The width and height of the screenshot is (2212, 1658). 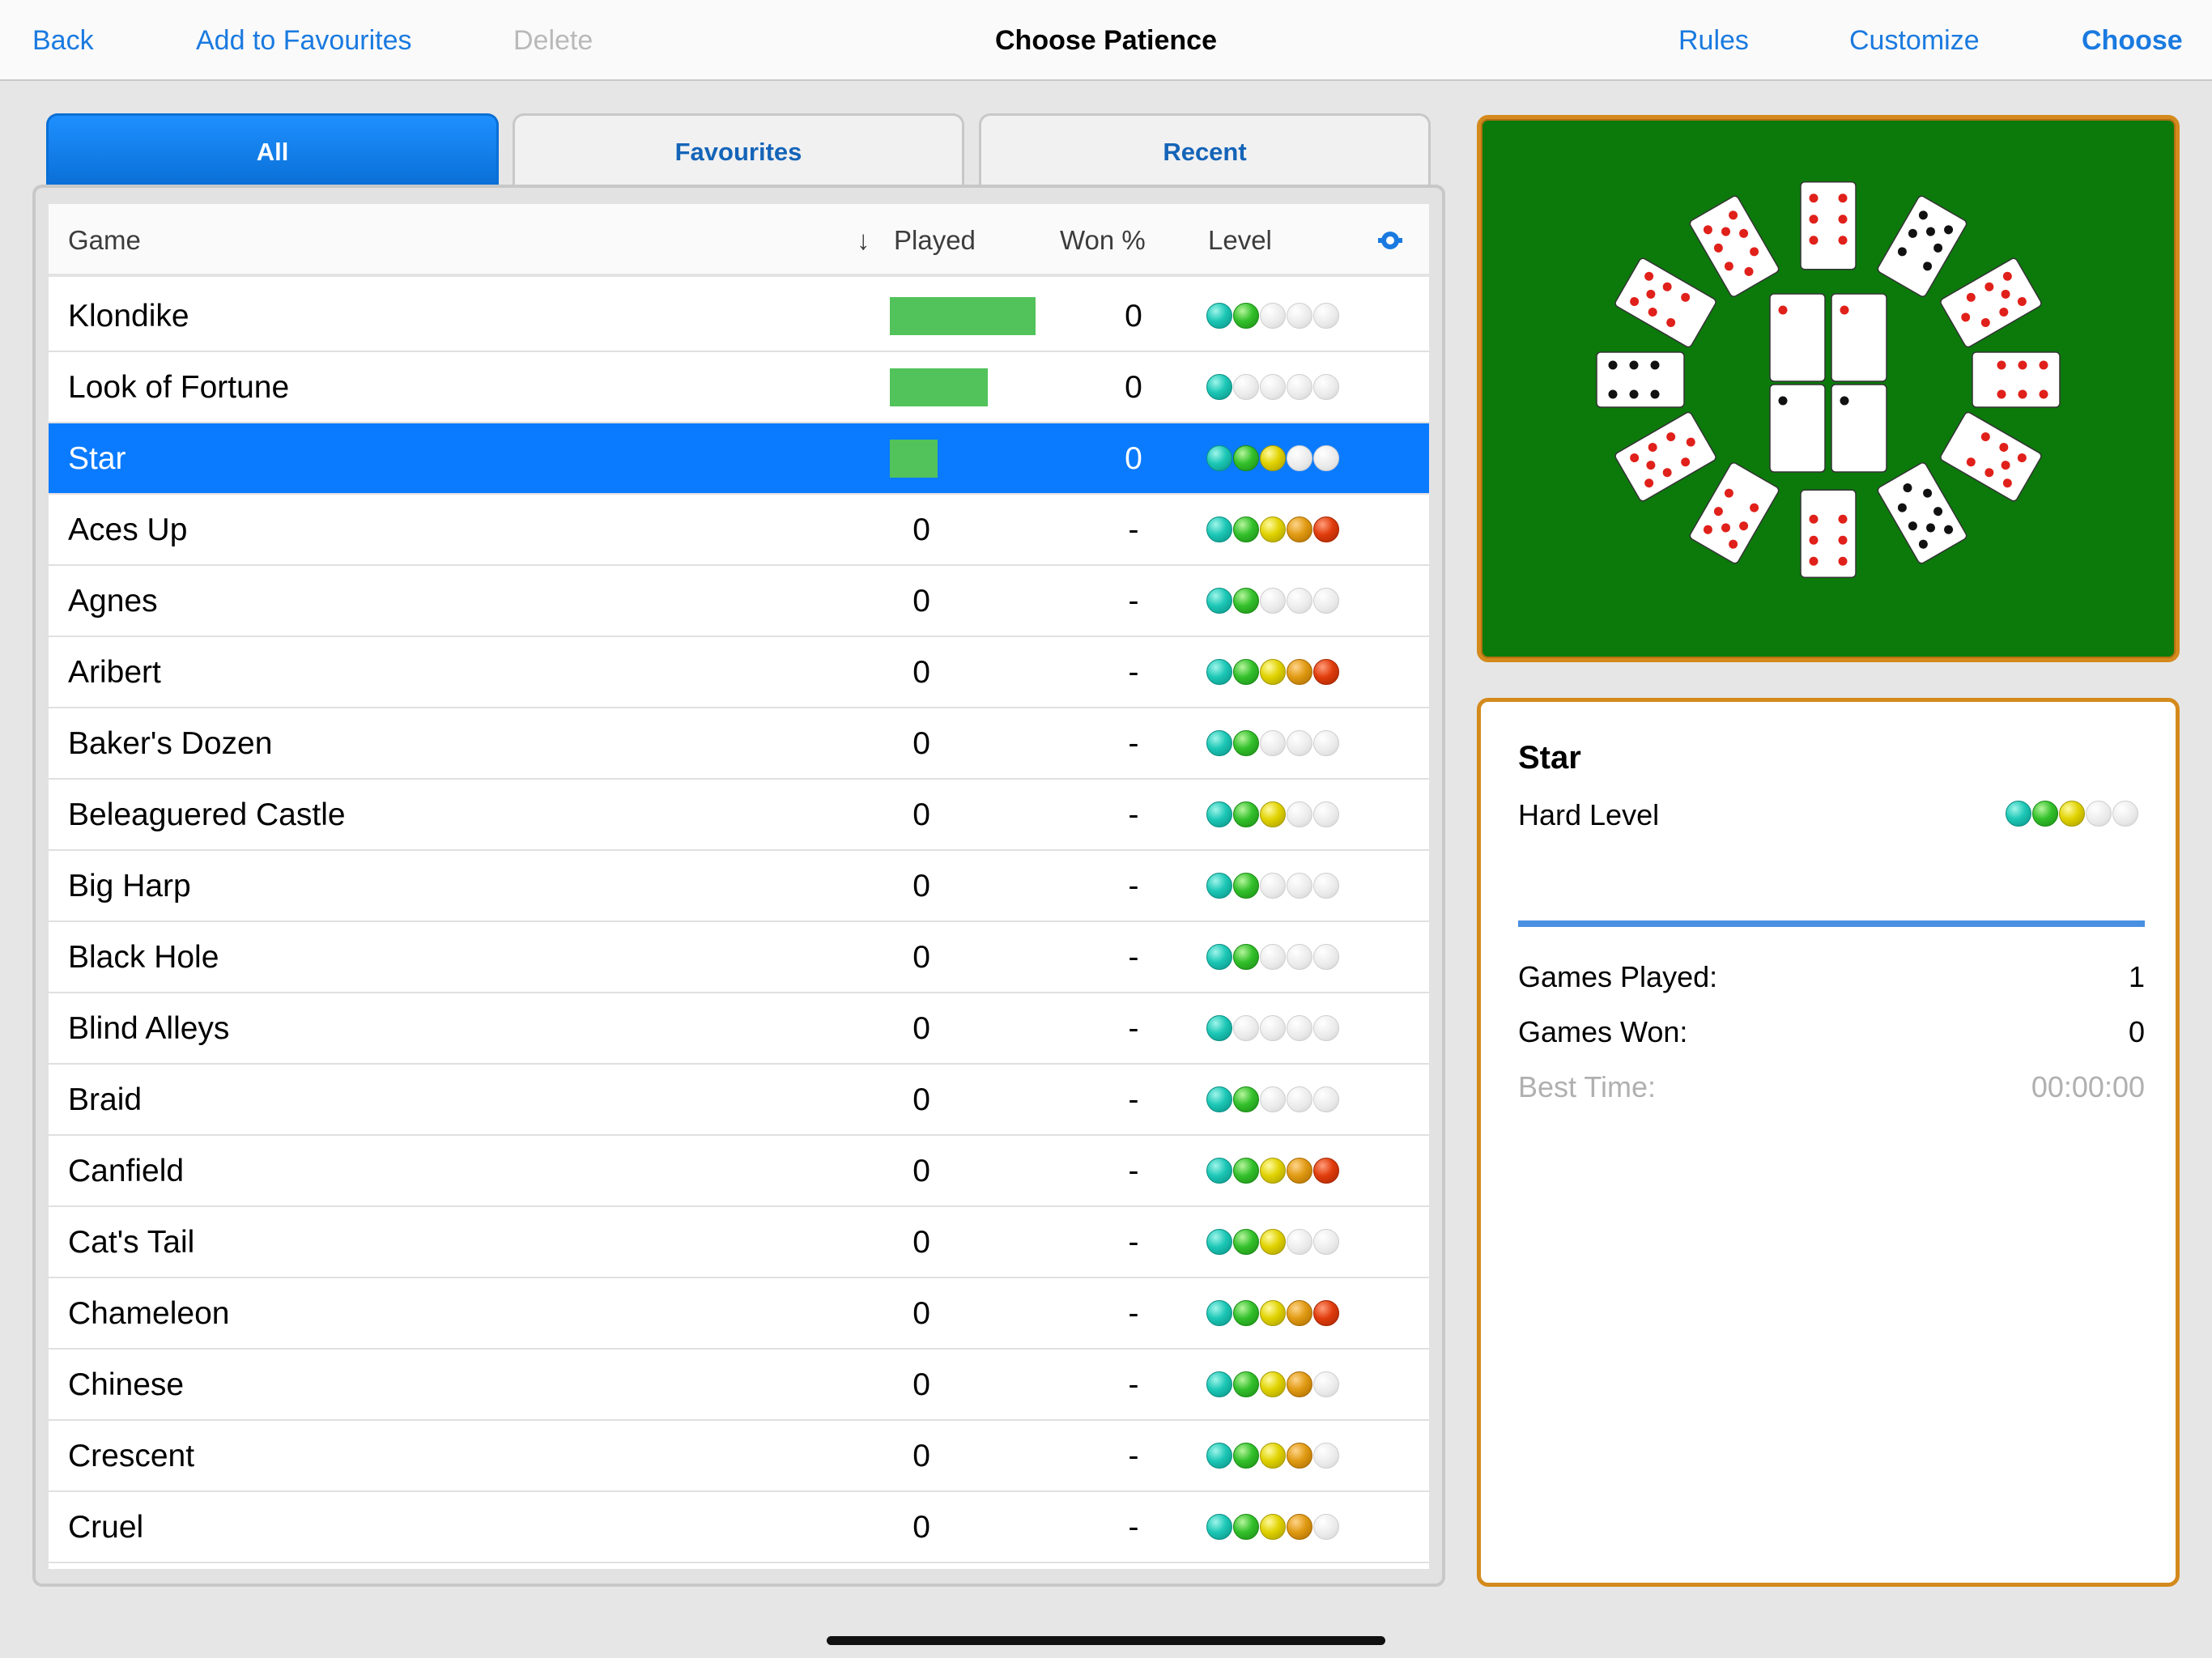 I want to click on choose-button: Choose, so click(x=2132, y=40).